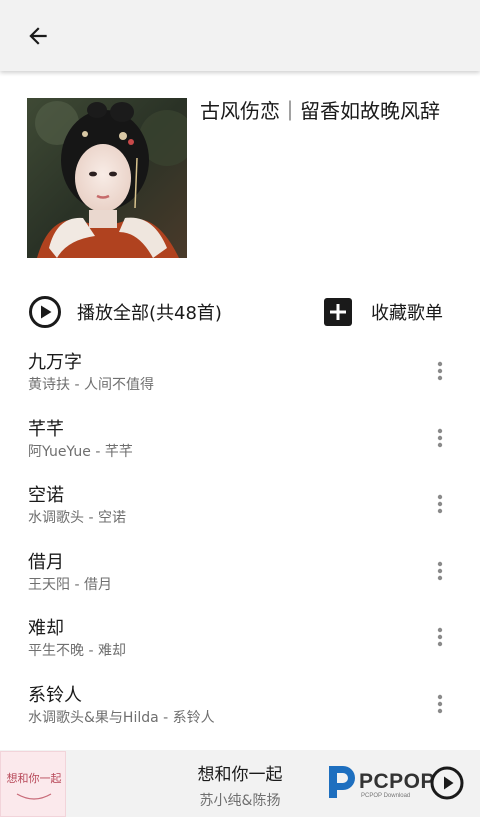 The height and width of the screenshot is (817, 480). I want to click on watermark-text: PCPOP, so click(397, 781).